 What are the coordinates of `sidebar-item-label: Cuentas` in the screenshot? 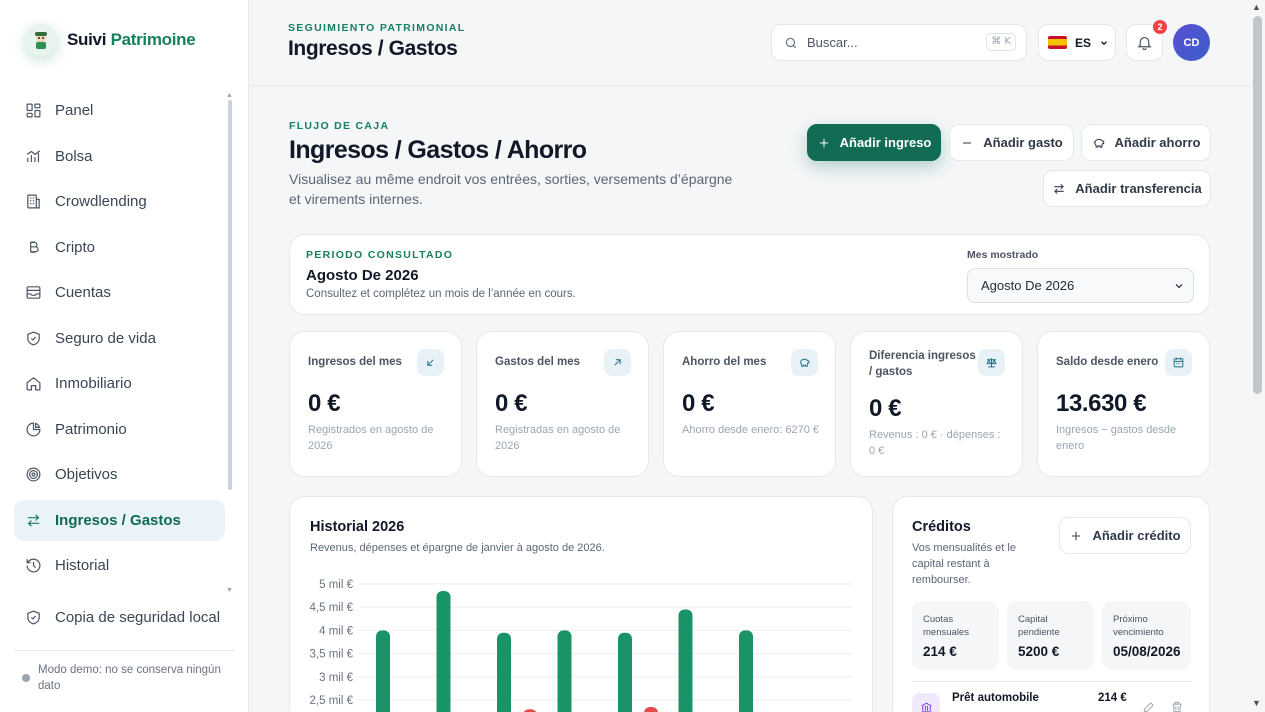 It's located at (83, 292).